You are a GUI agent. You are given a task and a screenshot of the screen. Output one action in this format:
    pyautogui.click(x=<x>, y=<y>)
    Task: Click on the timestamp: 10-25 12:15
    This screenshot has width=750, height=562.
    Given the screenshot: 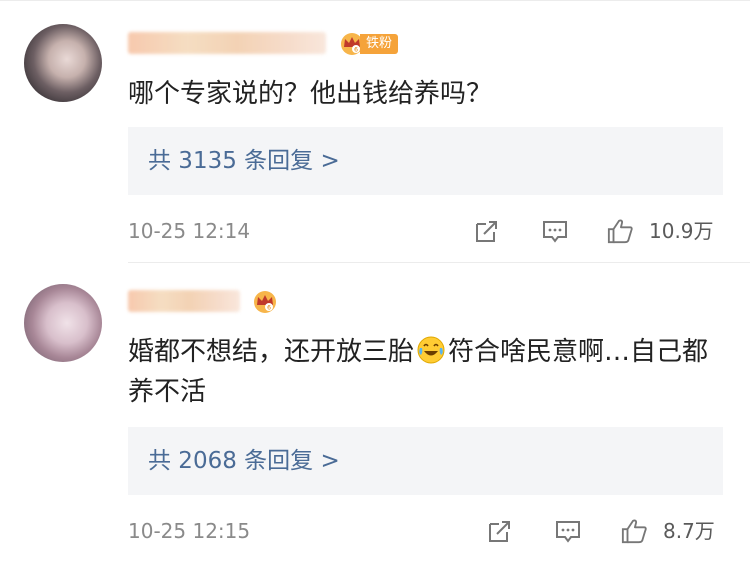 What is the action you would take?
    pyautogui.click(x=189, y=531)
    